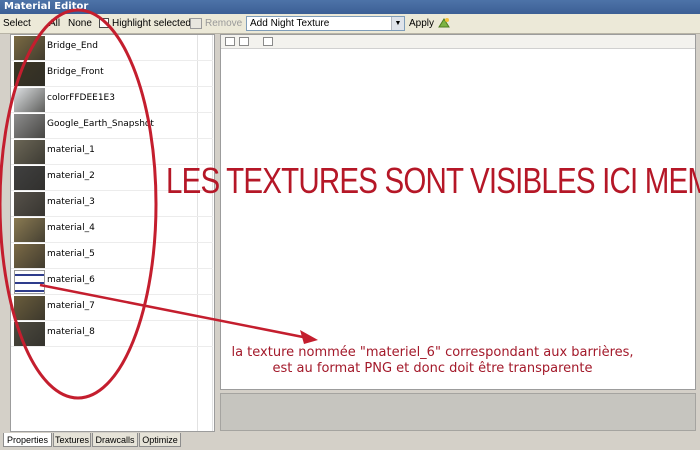 The height and width of the screenshot is (450, 700). I want to click on texture-name: Google_Earth_Snapshot, so click(100, 124).